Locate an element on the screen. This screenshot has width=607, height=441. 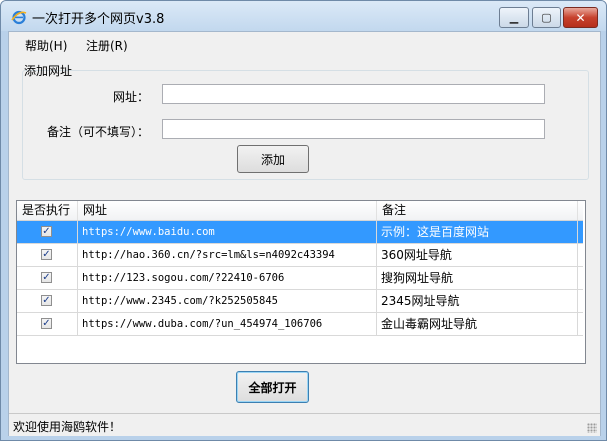
column-header-note: 备注 is located at coordinates (477, 210).